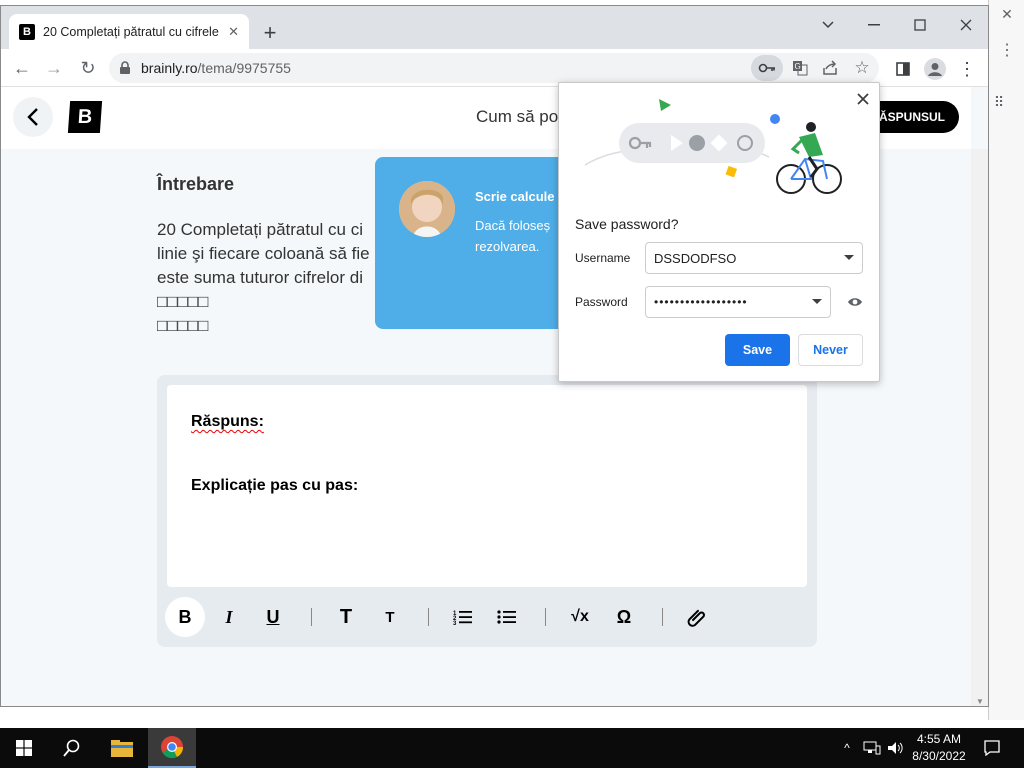  Describe the element at coordinates (512, 748) in the screenshot. I see `windows-taskbar: ^ 4:55 AM 8/30/2022` at that location.